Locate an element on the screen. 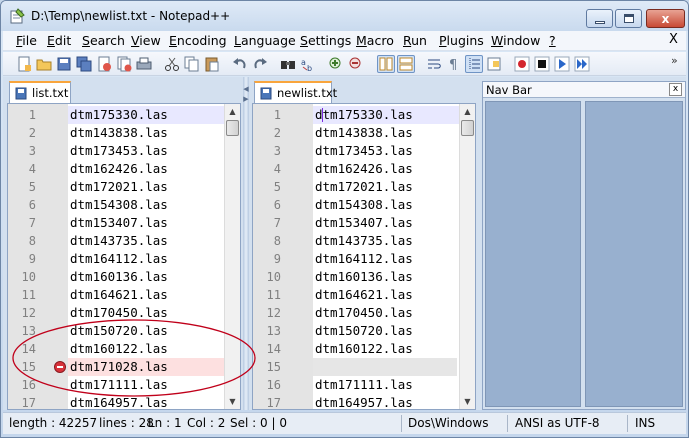 The width and height of the screenshot is (689, 438). nav-pane-left is located at coordinates (533, 254).